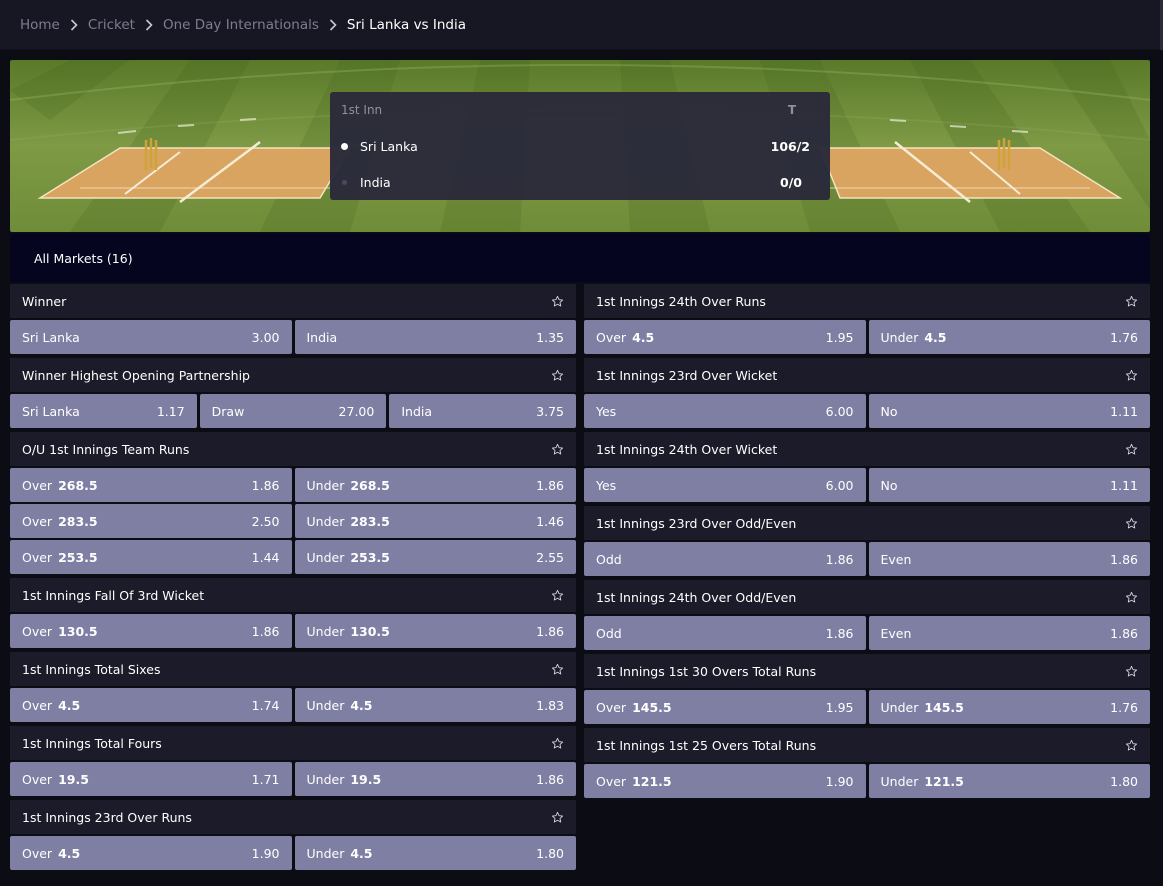 The width and height of the screenshot is (1163, 886). Describe the element at coordinates (151, 631) in the screenshot. I see `odds-button: Over 130.5 1.86` at that location.